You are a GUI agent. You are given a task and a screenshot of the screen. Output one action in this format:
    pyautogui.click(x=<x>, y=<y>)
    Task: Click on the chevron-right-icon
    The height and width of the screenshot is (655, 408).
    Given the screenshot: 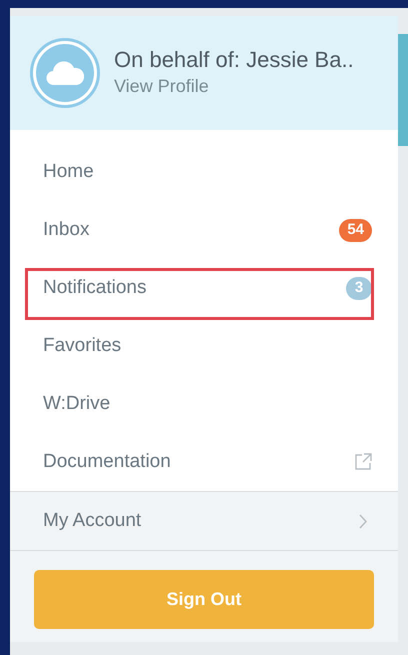 What is the action you would take?
    pyautogui.click(x=363, y=521)
    